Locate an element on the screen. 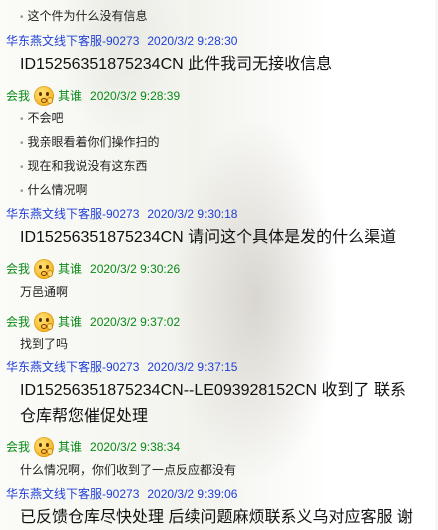 The width and height of the screenshot is (438, 530). message-text: • 这个件为什么没有信息 is located at coordinates (84, 16).